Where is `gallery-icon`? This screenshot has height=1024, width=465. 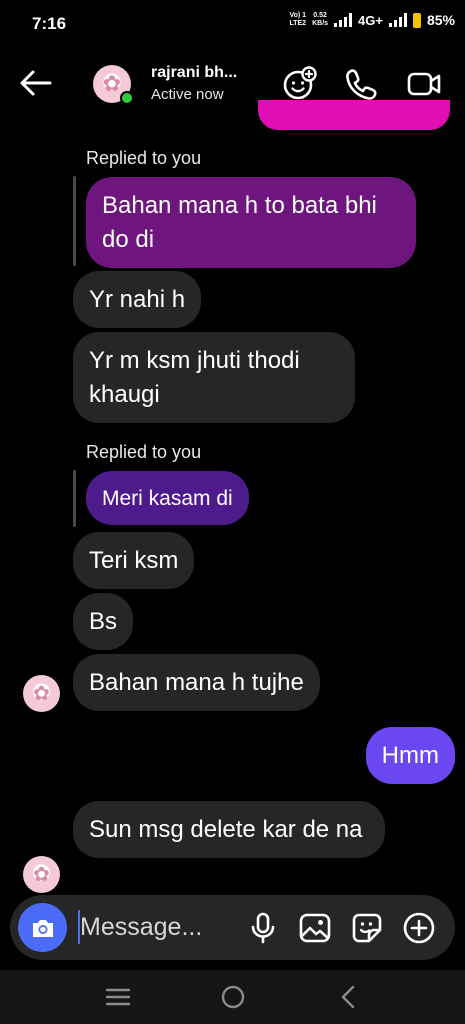 gallery-icon is located at coordinates (315, 928).